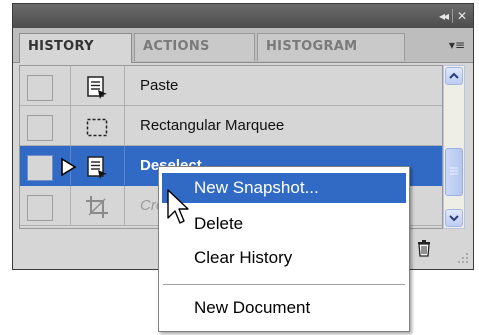 This screenshot has width=479, height=335. What do you see at coordinates (284, 224) in the screenshot?
I see `menu-item-delete: Delete` at bounding box center [284, 224].